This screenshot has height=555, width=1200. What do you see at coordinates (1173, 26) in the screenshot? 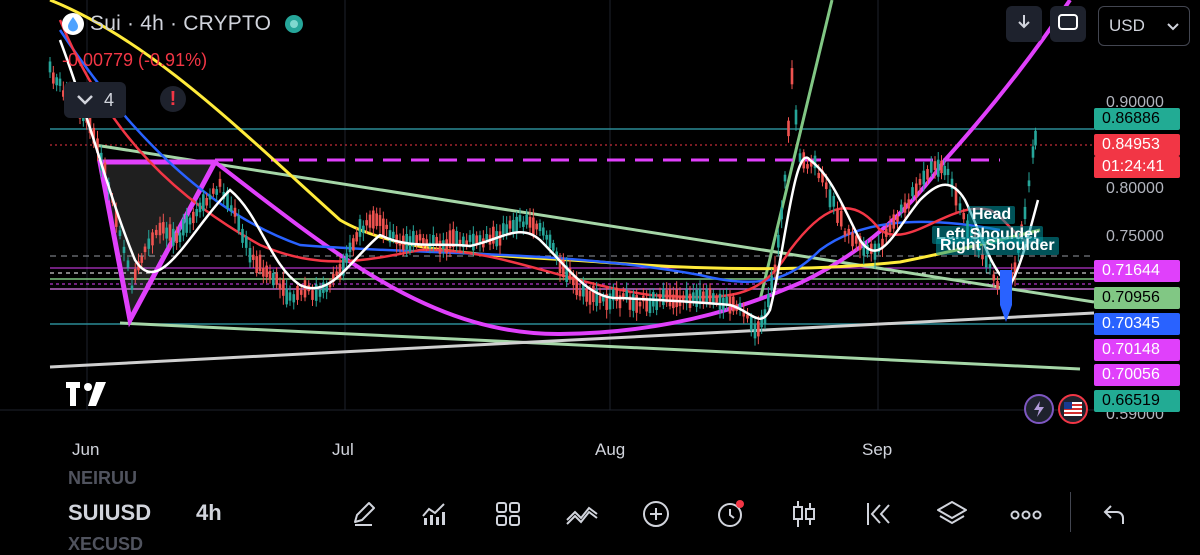
I see `chevron-down-icon` at bounding box center [1173, 26].